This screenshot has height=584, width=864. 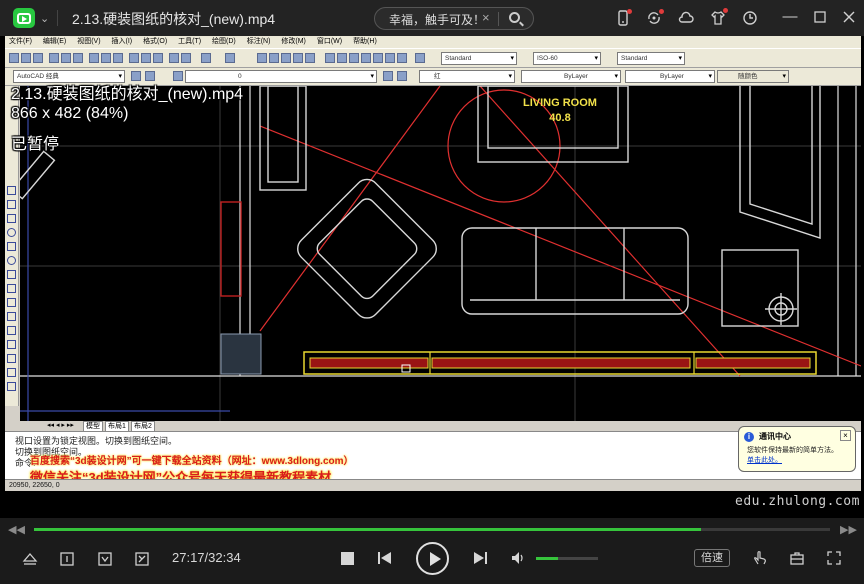 What do you see at coordinates (797, 558) in the screenshot?
I see `toolbox-icon` at bounding box center [797, 558].